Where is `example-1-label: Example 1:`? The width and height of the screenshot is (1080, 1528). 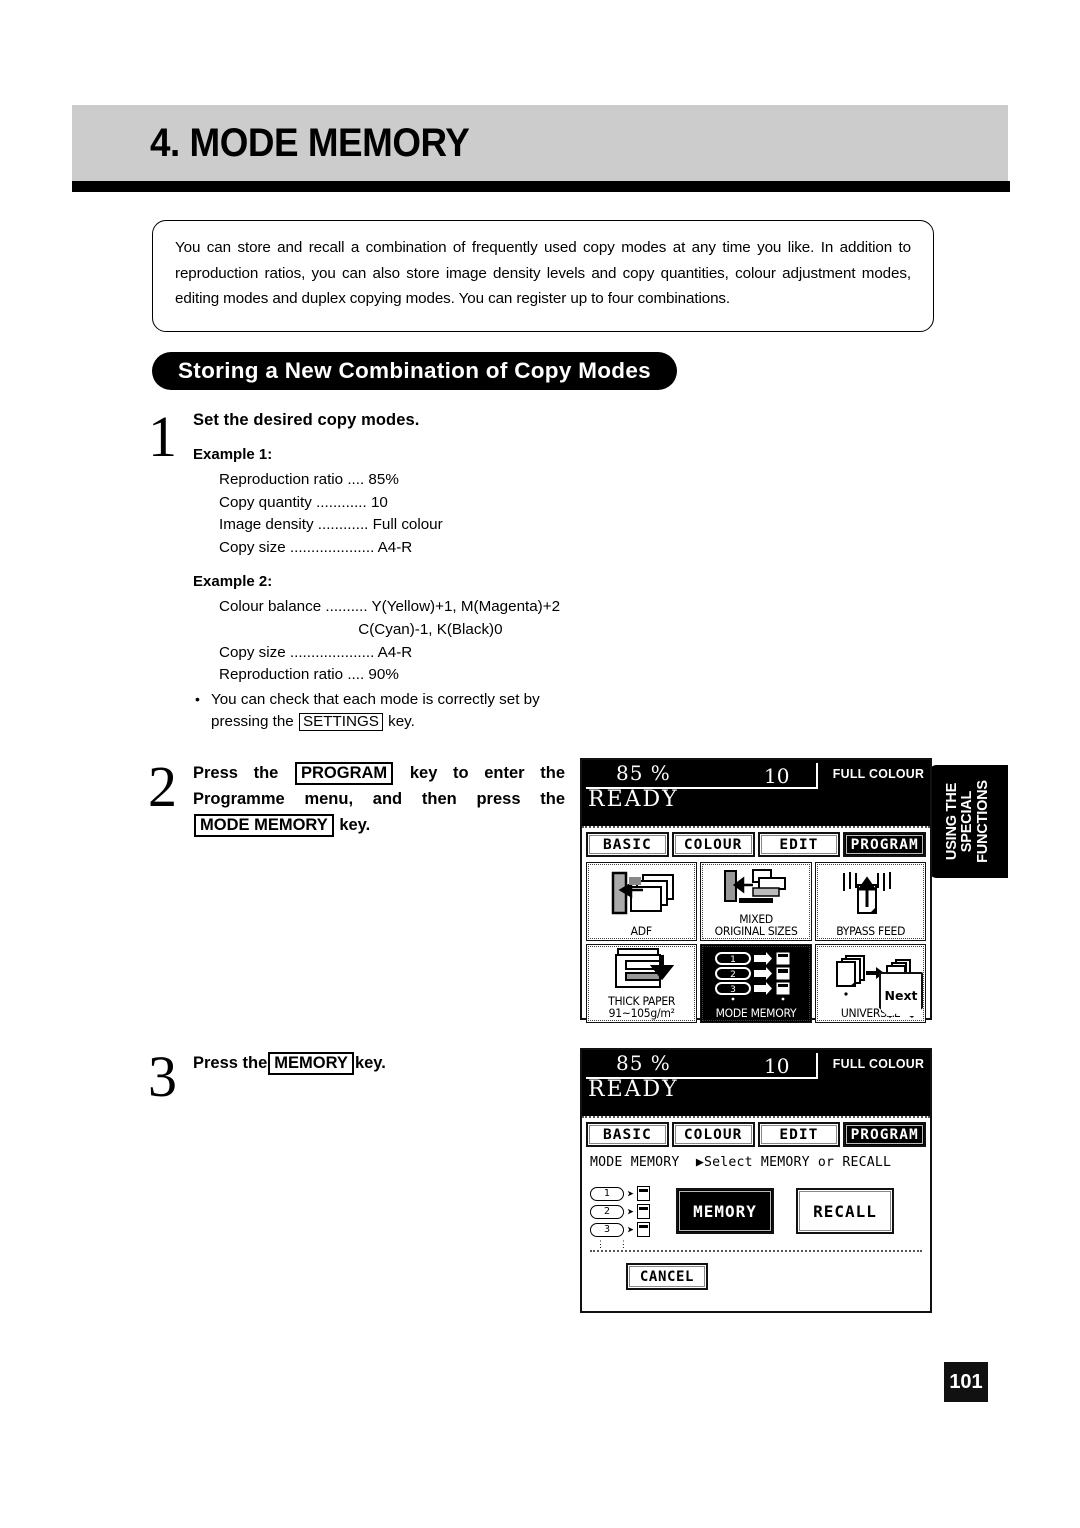 example-1-label: Example 1: is located at coordinates (233, 454).